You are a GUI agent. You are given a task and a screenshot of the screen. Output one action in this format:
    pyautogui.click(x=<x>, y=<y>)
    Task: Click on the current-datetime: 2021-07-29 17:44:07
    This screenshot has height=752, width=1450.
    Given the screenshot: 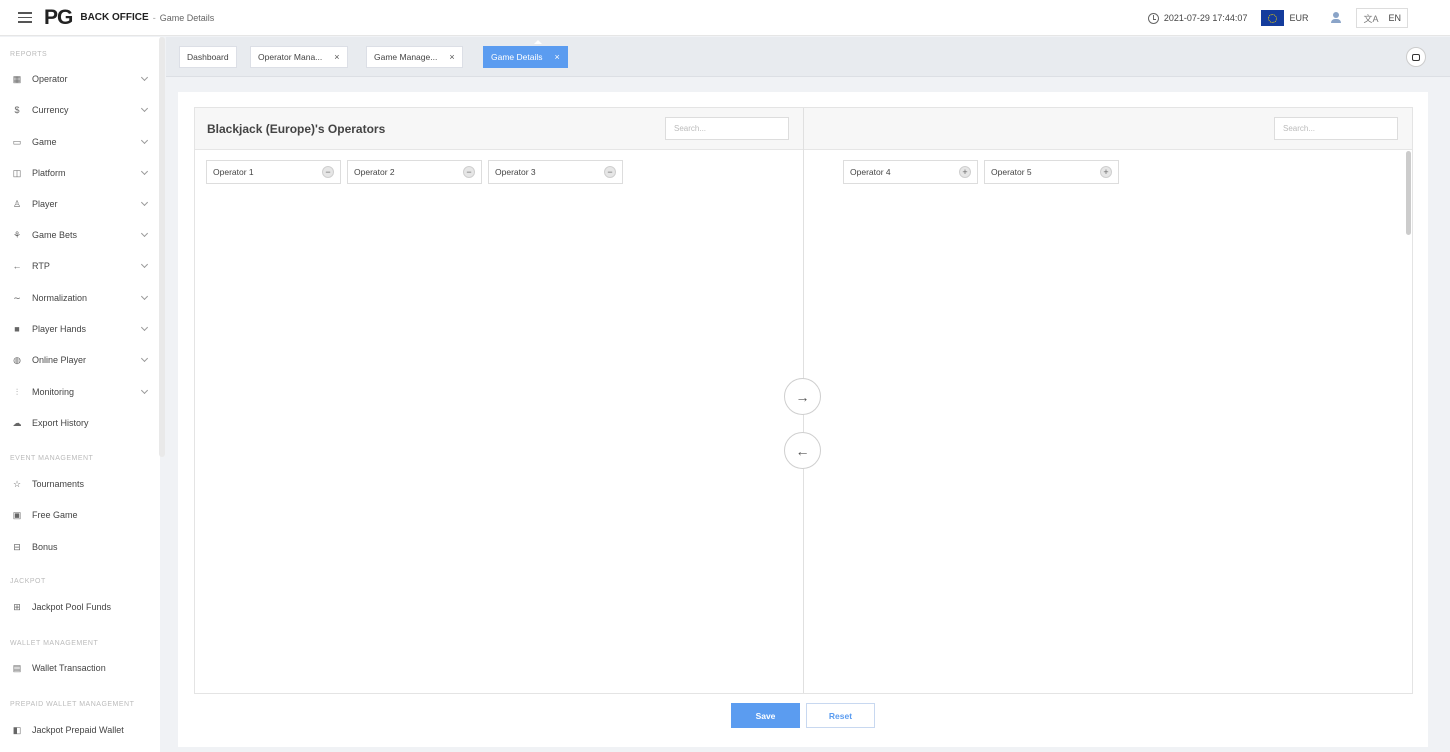 What is the action you would take?
    pyautogui.click(x=1205, y=18)
    